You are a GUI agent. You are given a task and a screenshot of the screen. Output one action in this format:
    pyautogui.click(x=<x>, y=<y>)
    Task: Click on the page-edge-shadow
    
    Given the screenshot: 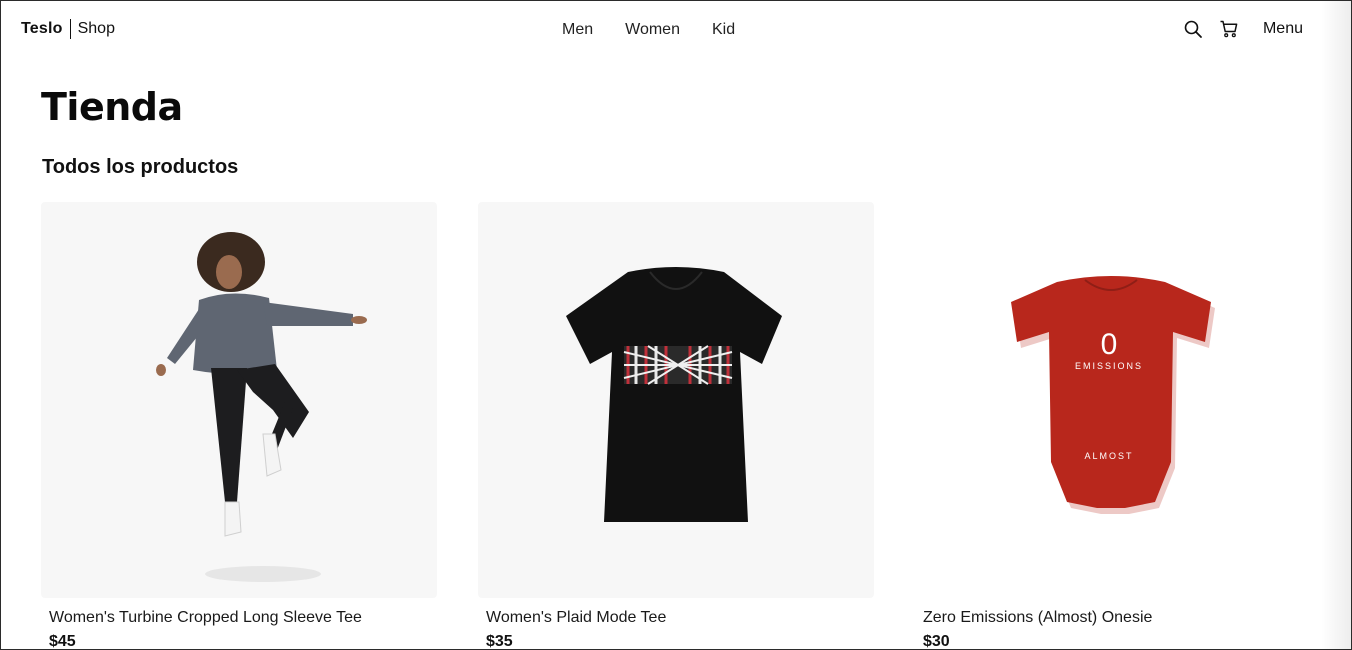 What is the action you would take?
    pyautogui.click(x=1336, y=325)
    